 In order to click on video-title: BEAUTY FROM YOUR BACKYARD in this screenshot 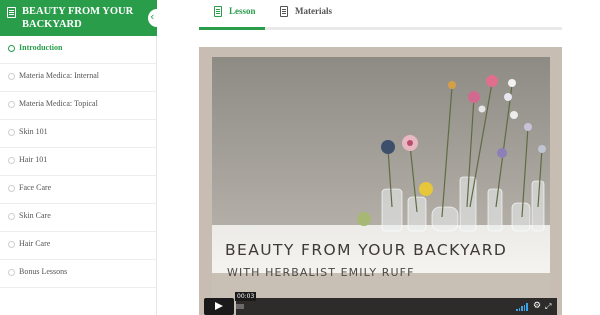, I will do `click(366, 250)`.